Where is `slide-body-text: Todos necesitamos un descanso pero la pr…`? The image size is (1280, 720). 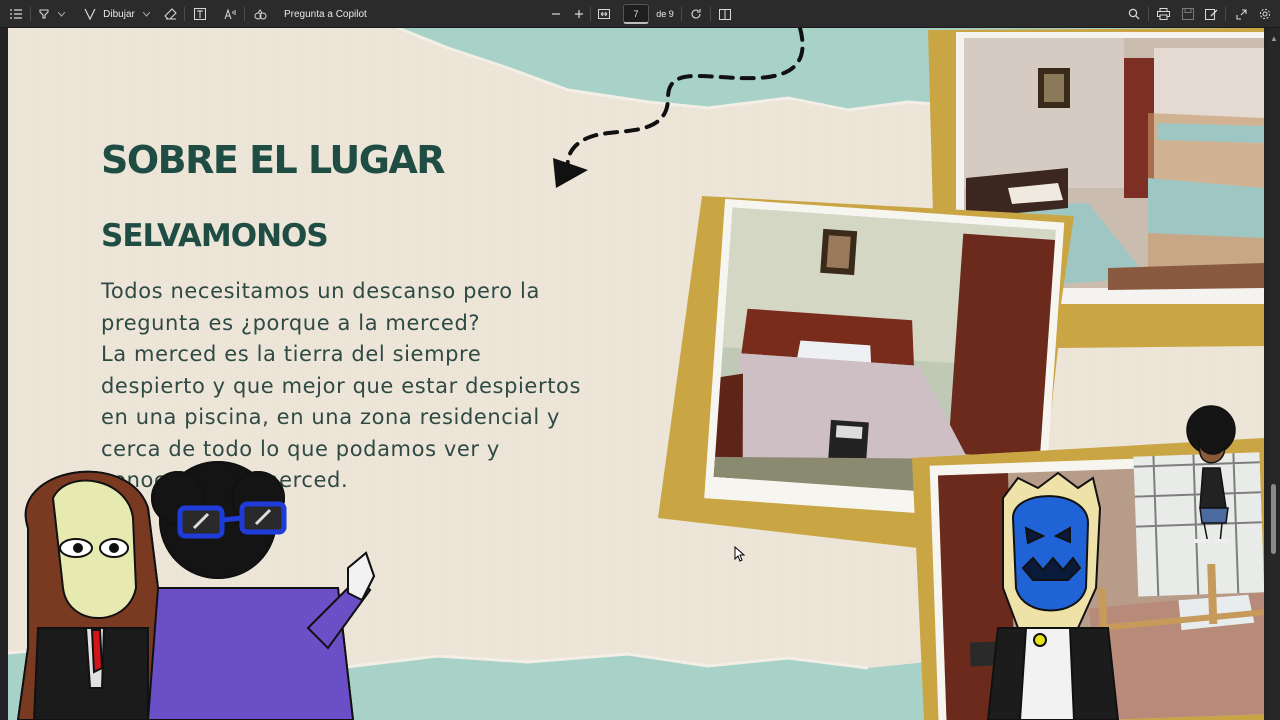 slide-body-text: Todos necesitamos un descanso pero la pr… is located at coordinates (371, 386).